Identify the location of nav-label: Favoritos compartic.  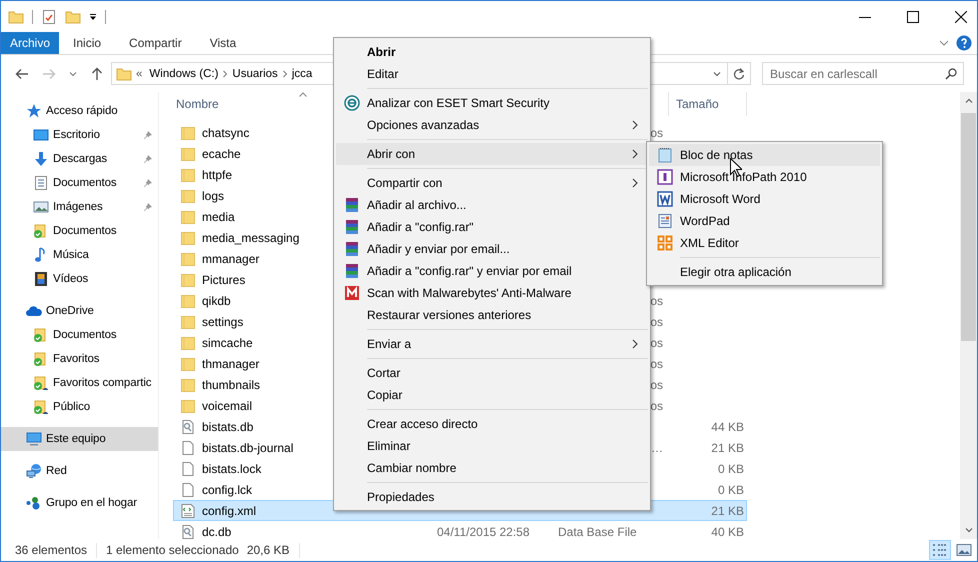
(102, 383).